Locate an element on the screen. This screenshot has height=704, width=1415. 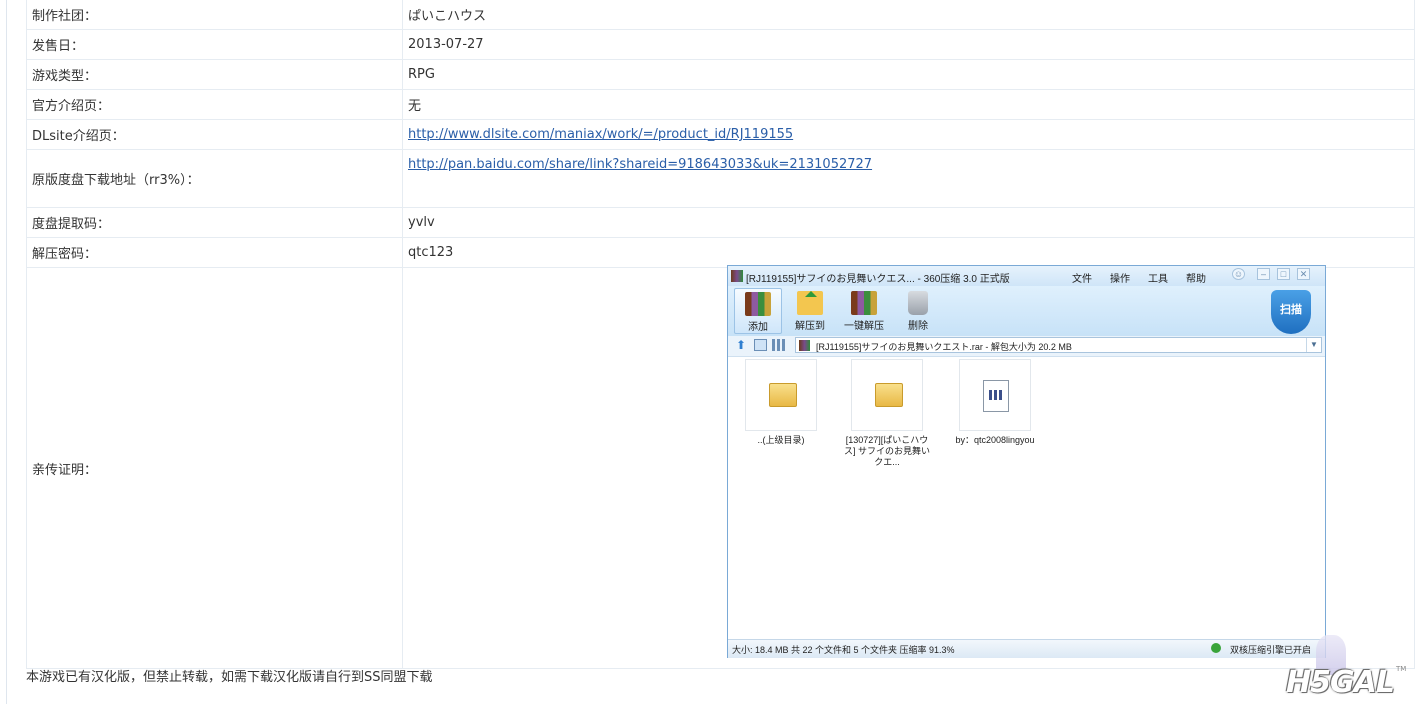
scan-shield-button: 扫描 is located at coordinates (1291, 312).